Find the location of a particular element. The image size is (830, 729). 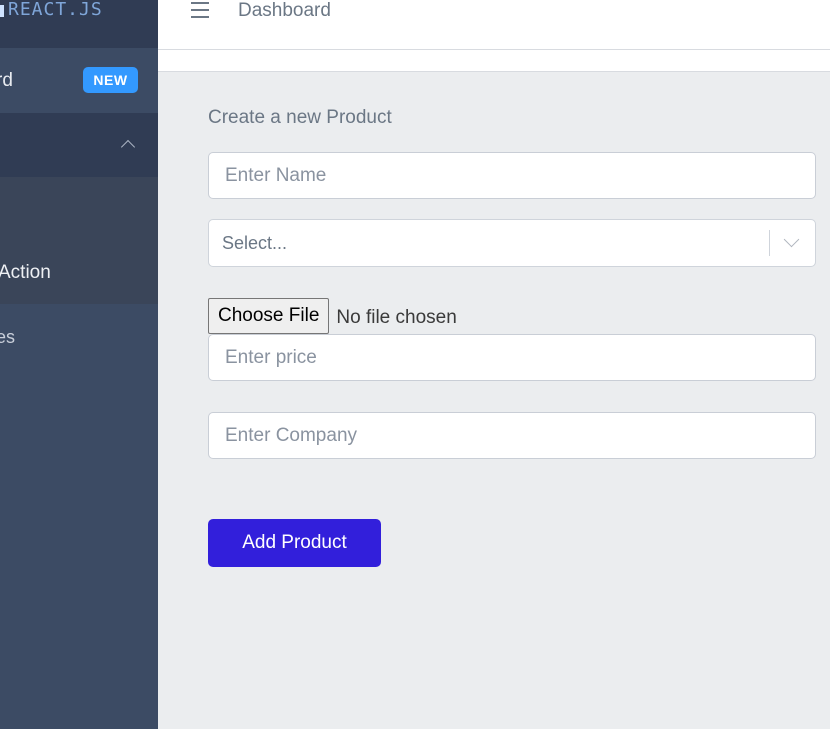

sidebar-group-toggle is located at coordinates (79, 145).